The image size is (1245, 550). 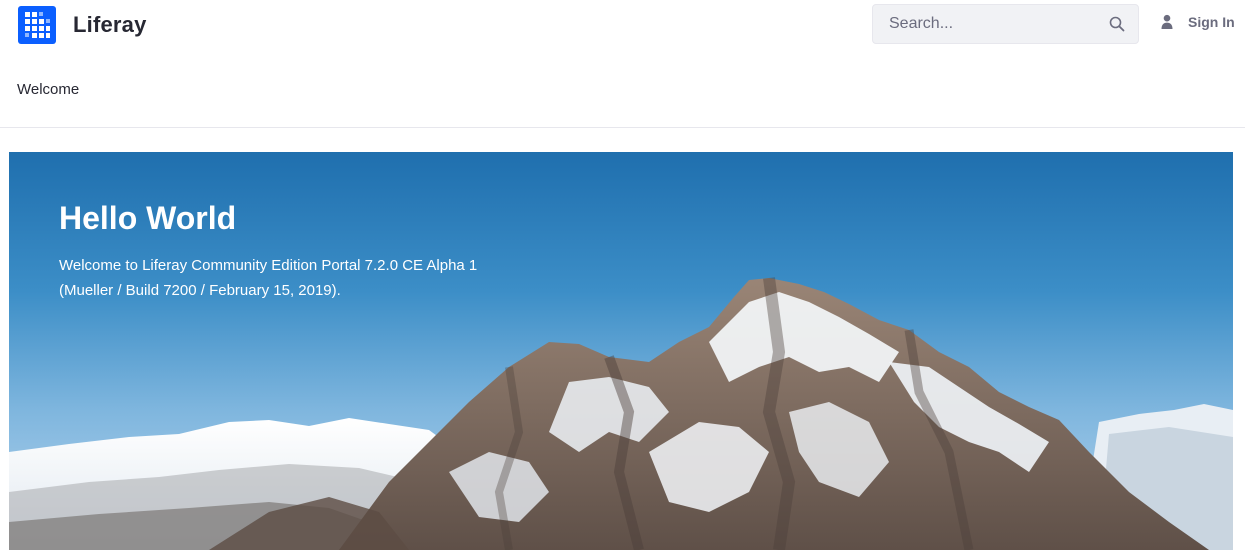 I want to click on search-button, so click(x=1117, y=24).